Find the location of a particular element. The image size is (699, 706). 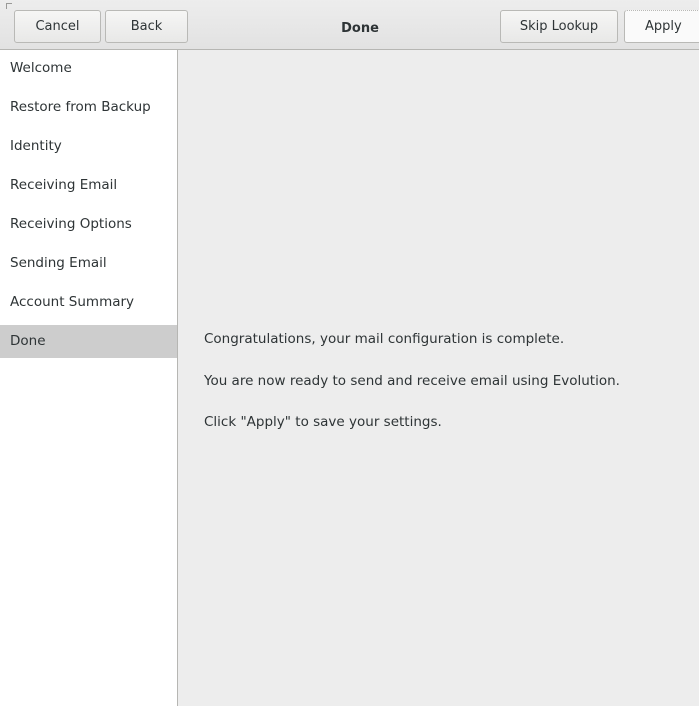

sidebar-item-account-summary: Account Summary is located at coordinates (88, 302).